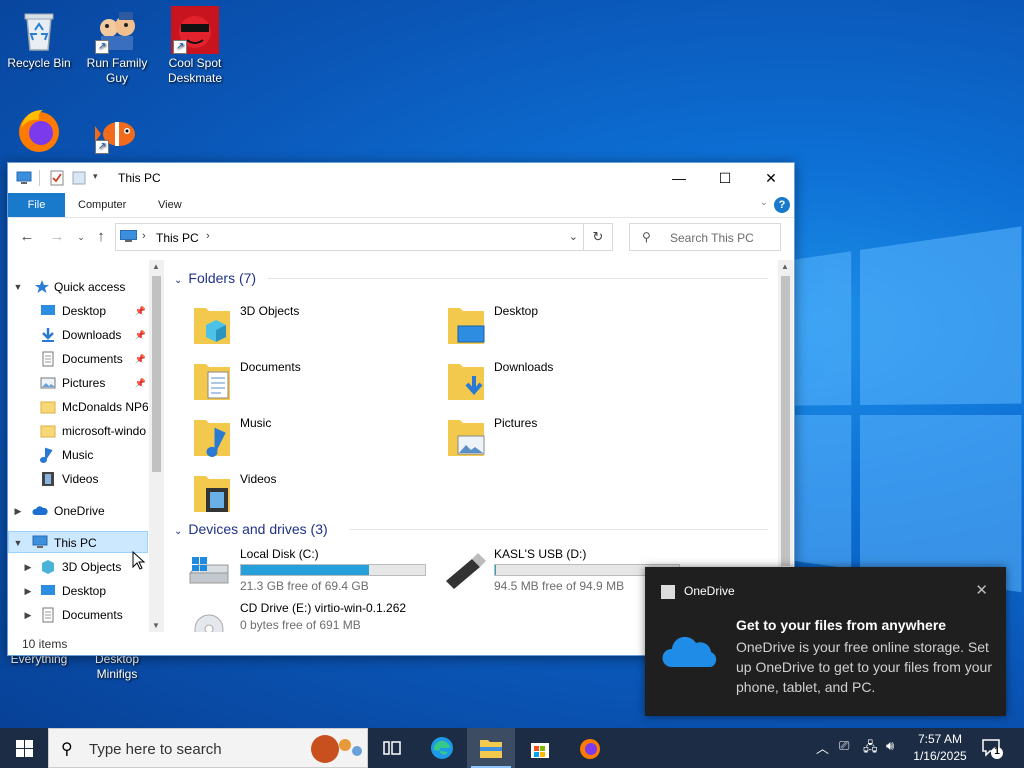  I want to click on download-arrow-icon, so click(48, 335).